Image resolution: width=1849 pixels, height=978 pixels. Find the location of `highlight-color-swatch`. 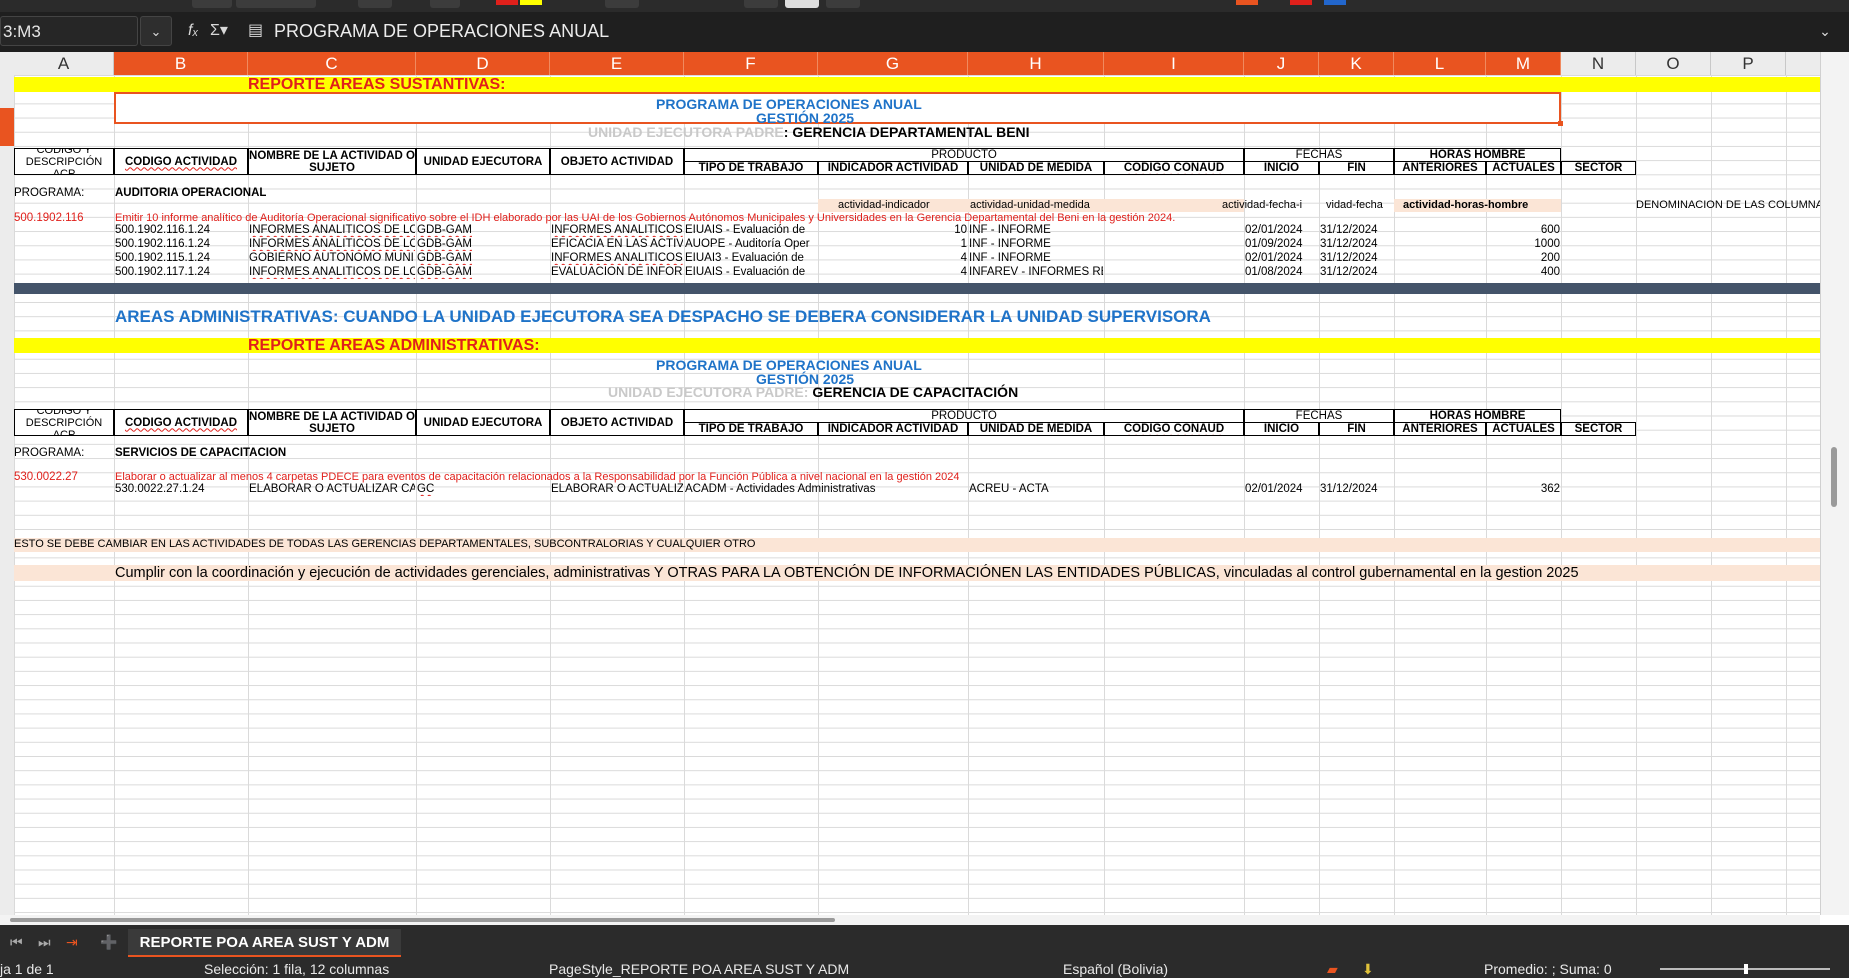

highlight-color-swatch is located at coordinates (531, 2).